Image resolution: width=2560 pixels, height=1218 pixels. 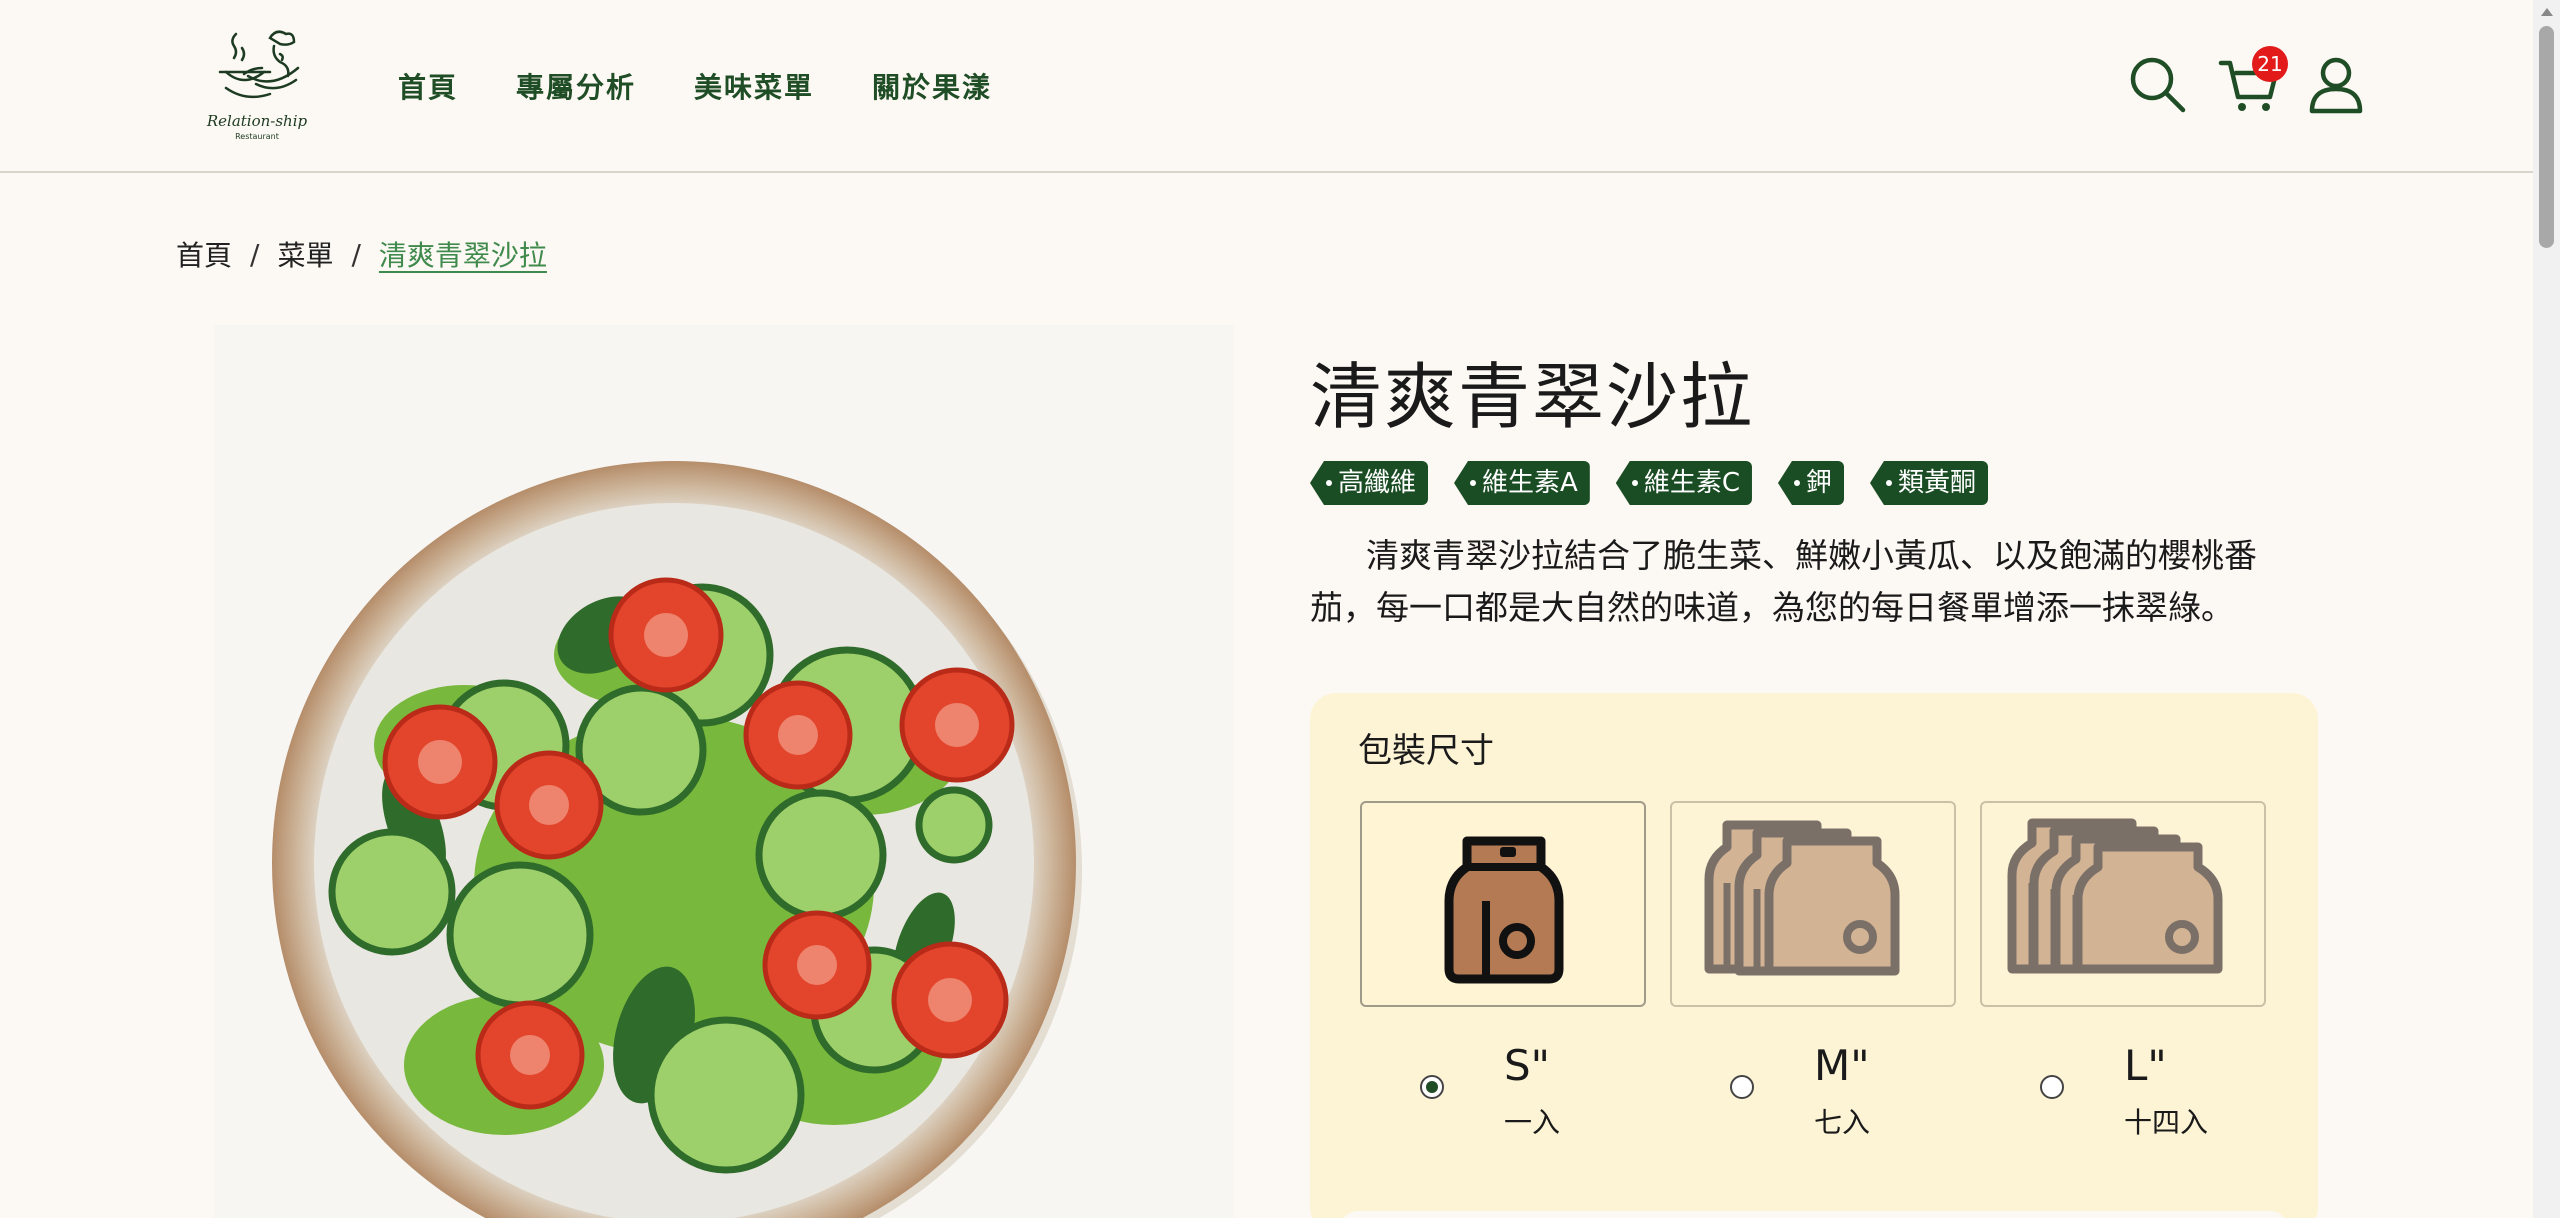 What do you see at coordinates (2270, 64) in the screenshot?
I see `cart-count-badge: 21` at bounding box center [2270, 64].